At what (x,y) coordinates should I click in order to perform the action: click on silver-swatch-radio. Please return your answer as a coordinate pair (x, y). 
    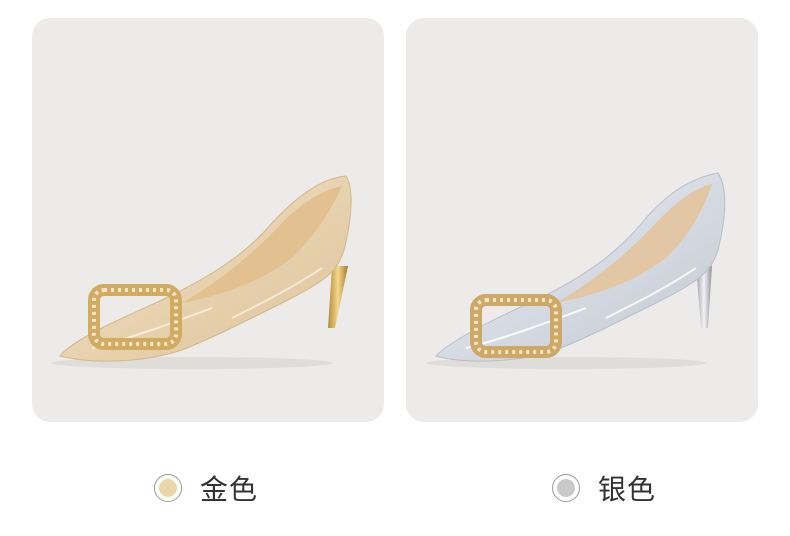
    Looking at the image, I should click on (566, 488).